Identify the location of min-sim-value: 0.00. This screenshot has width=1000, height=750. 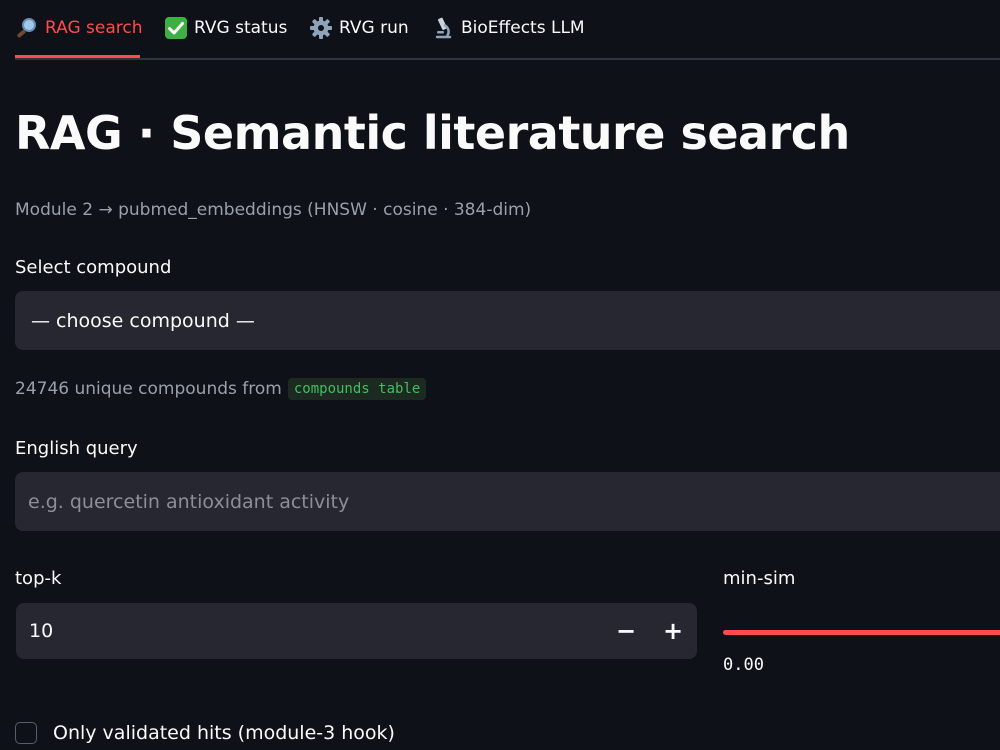
(743, 665).